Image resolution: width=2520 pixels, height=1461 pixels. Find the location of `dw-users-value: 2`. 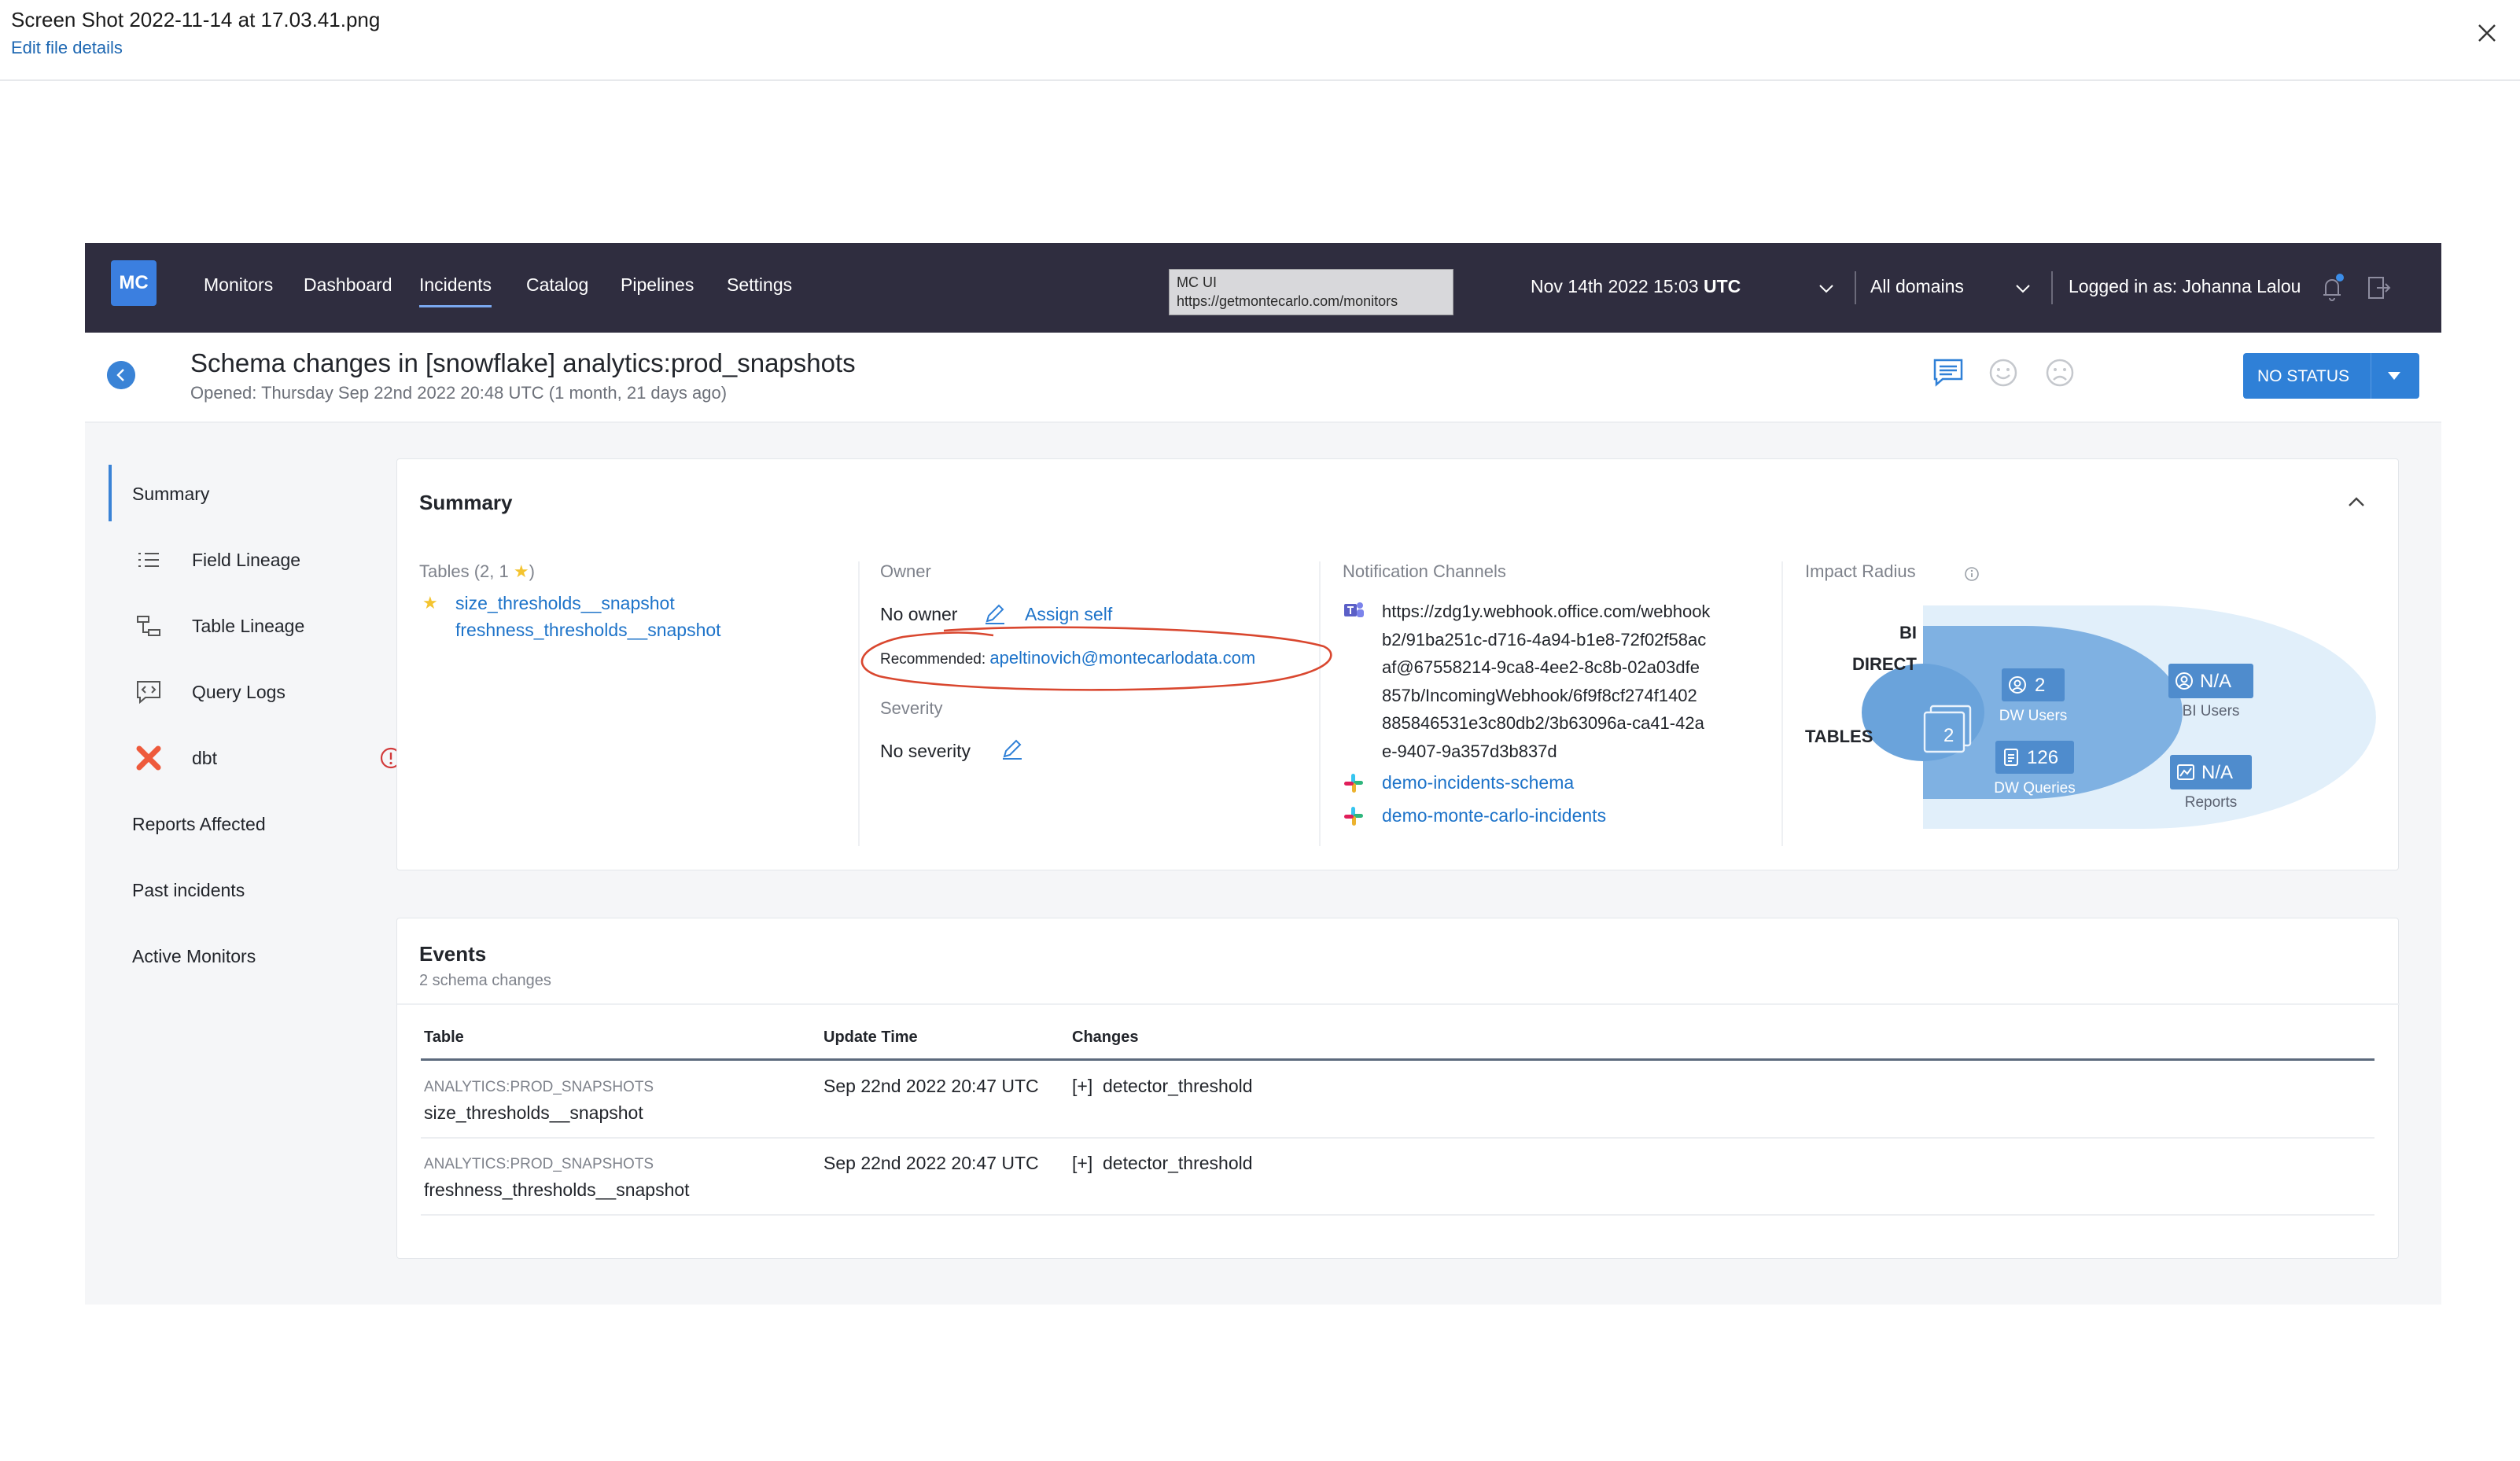

dw-users-value: 2 is located at coordinates (2040, 685).